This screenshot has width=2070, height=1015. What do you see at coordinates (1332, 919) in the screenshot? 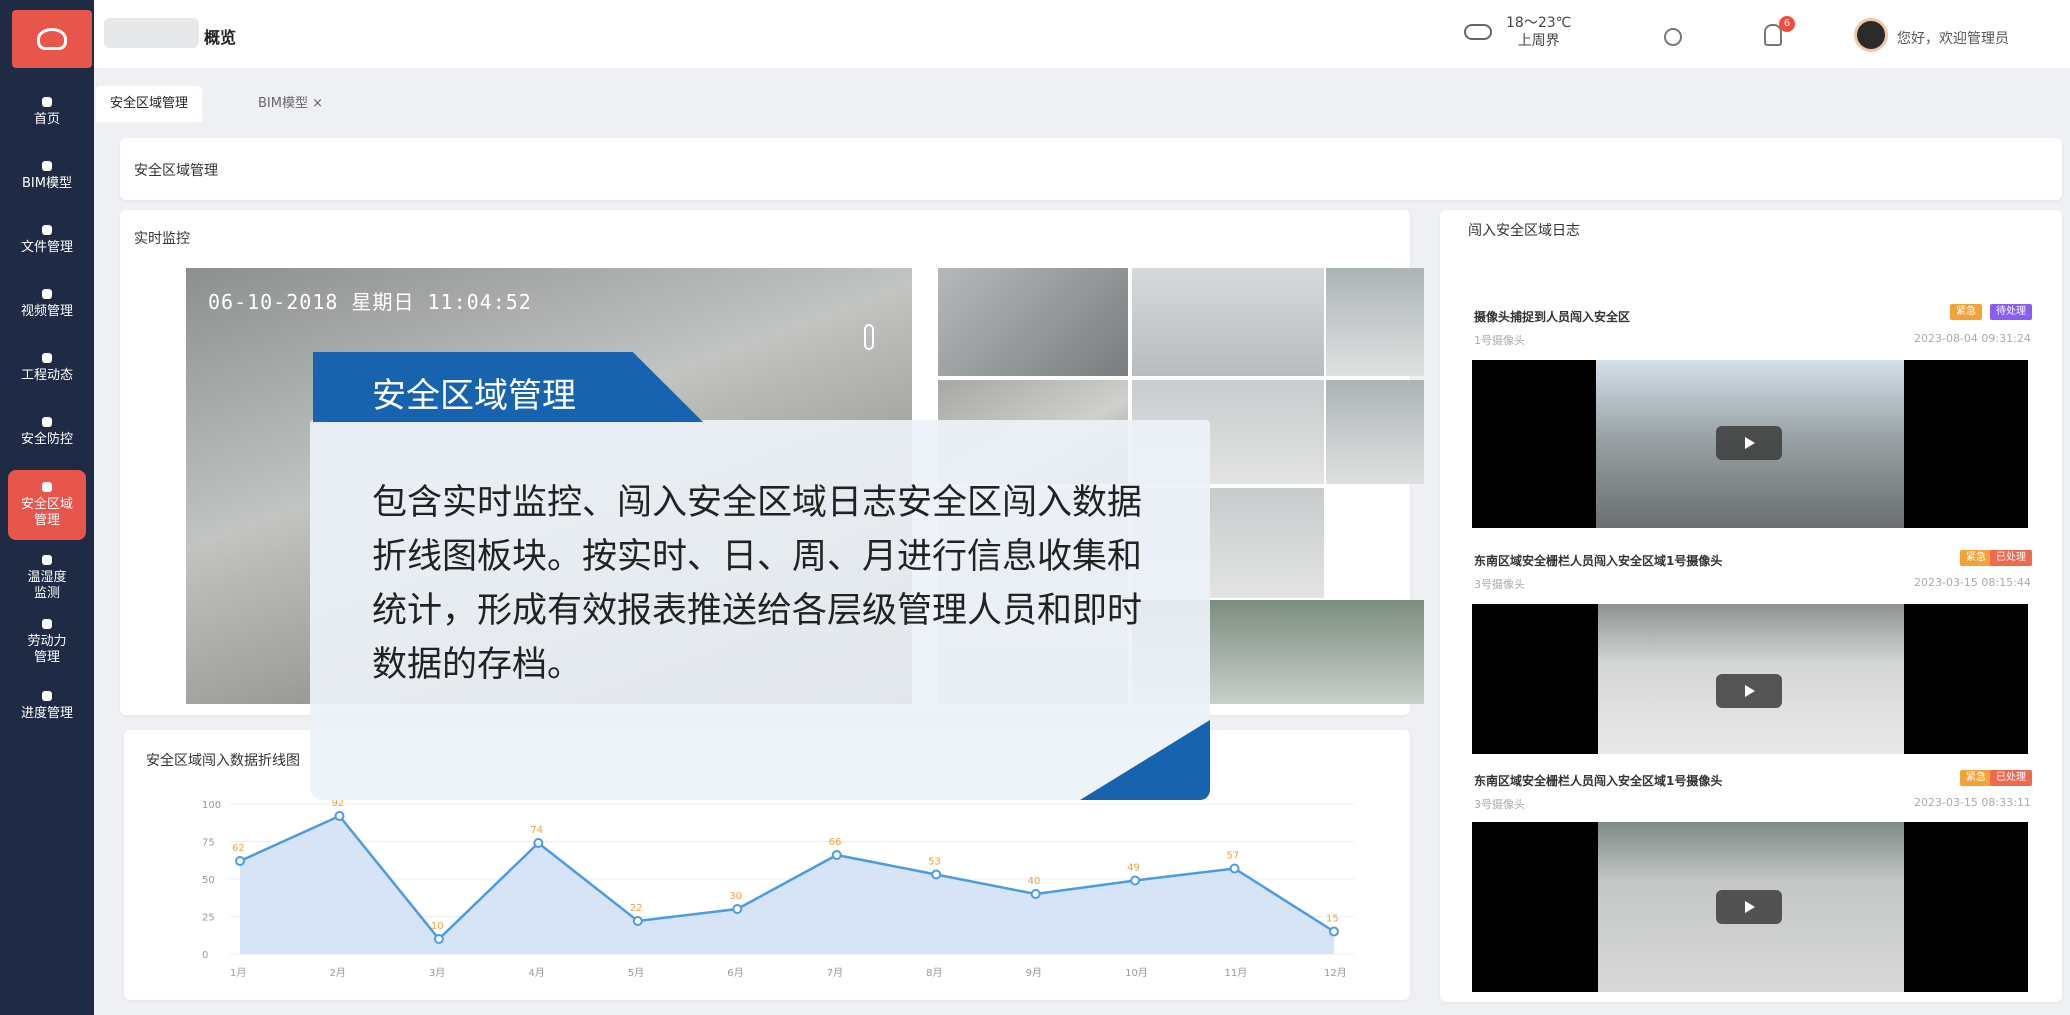
I see `data-label: 15` at bounding box center [1332, 919].